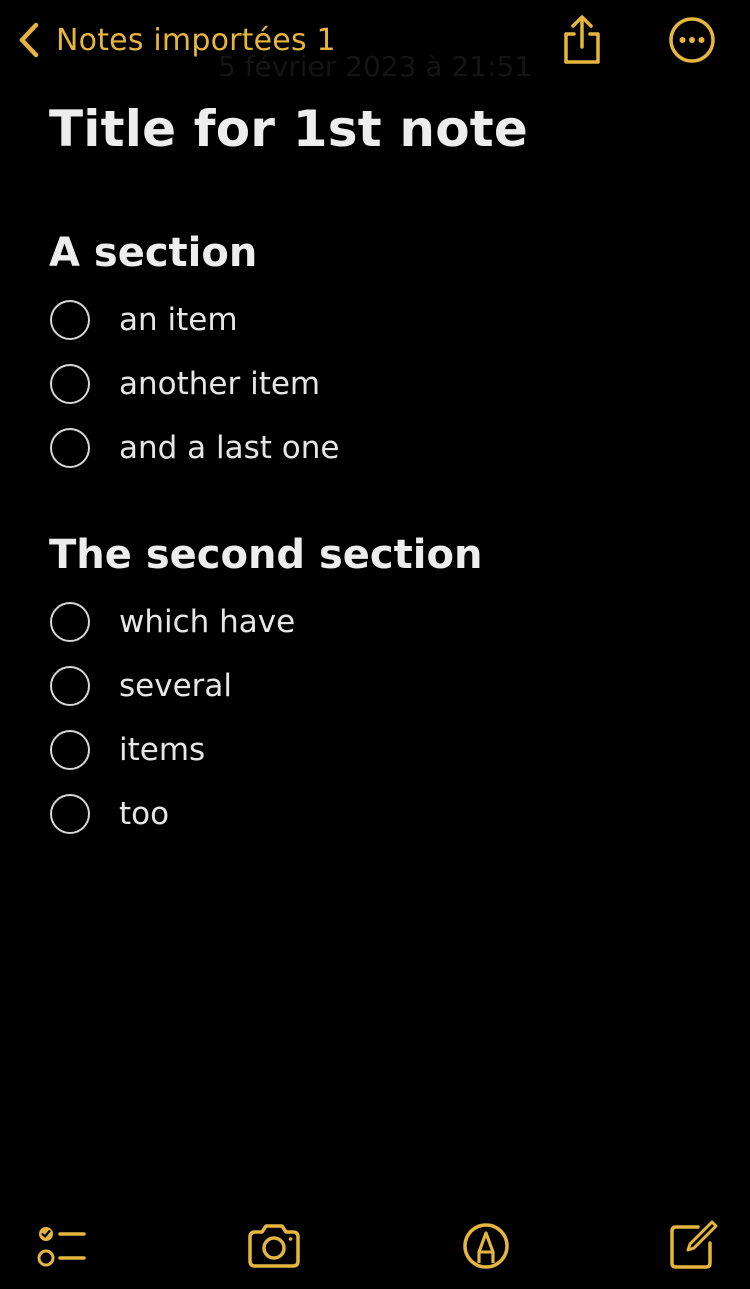 This screenshot has height=1289, width=750. Describe the element at coordinates (288, 129) in the screenshot. I see `note-title: Title for 1st note` at that location.